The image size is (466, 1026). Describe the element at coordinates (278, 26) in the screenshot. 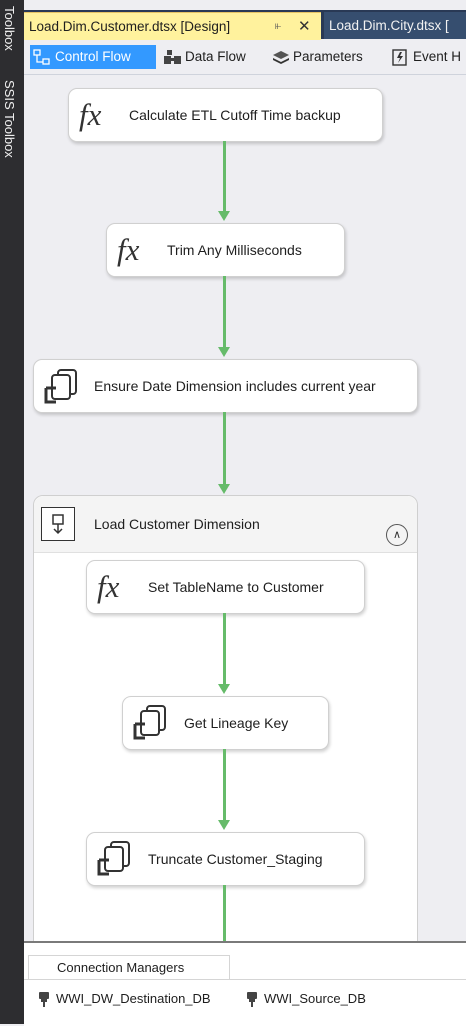

I see `pin-icon: ⫦` at that location.